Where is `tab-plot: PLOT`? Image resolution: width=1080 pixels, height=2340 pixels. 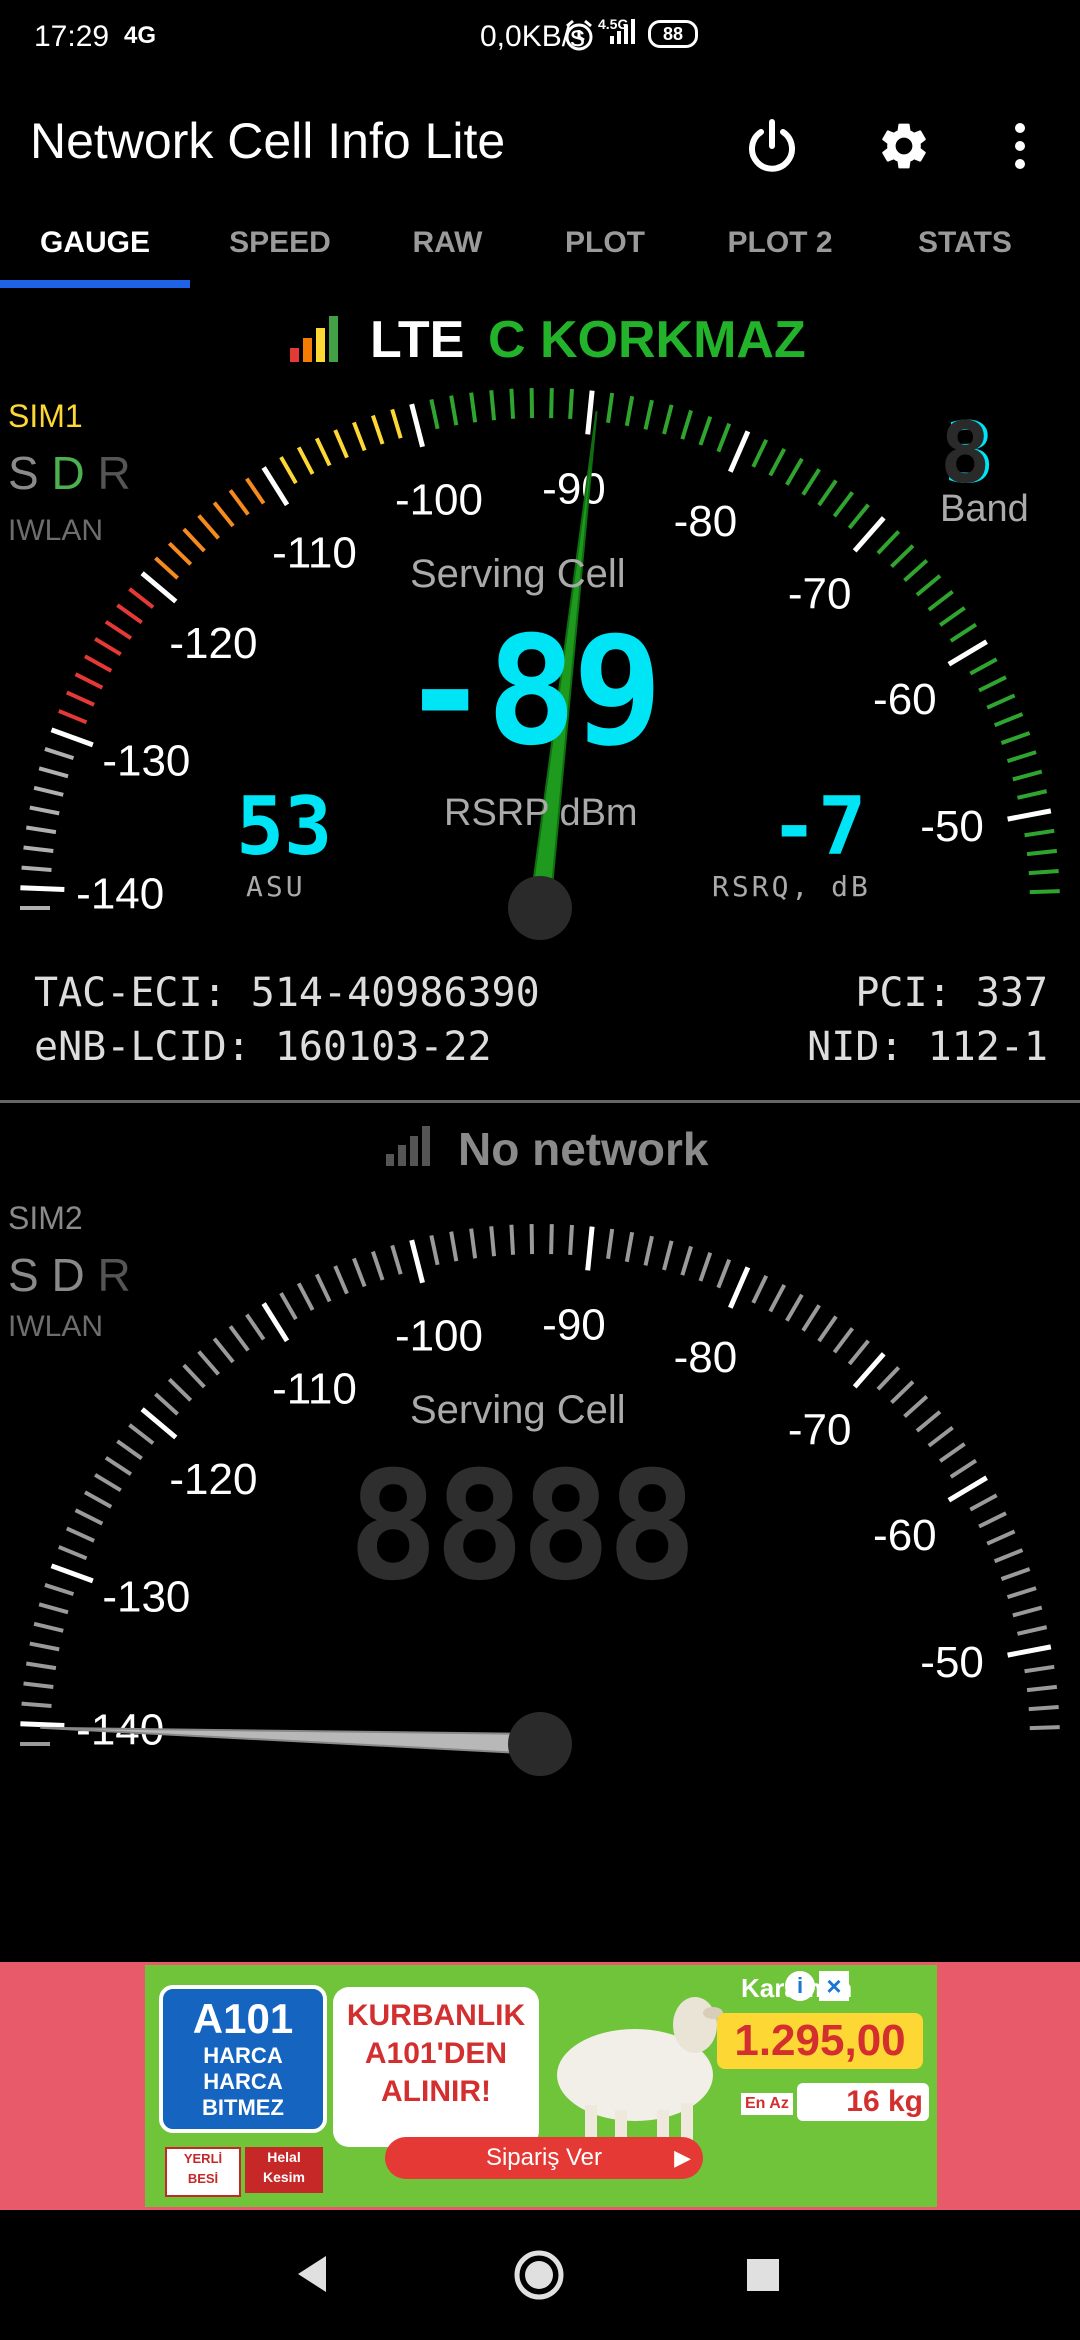 tab-plot: PLOT is located at coordinates (605, 243).